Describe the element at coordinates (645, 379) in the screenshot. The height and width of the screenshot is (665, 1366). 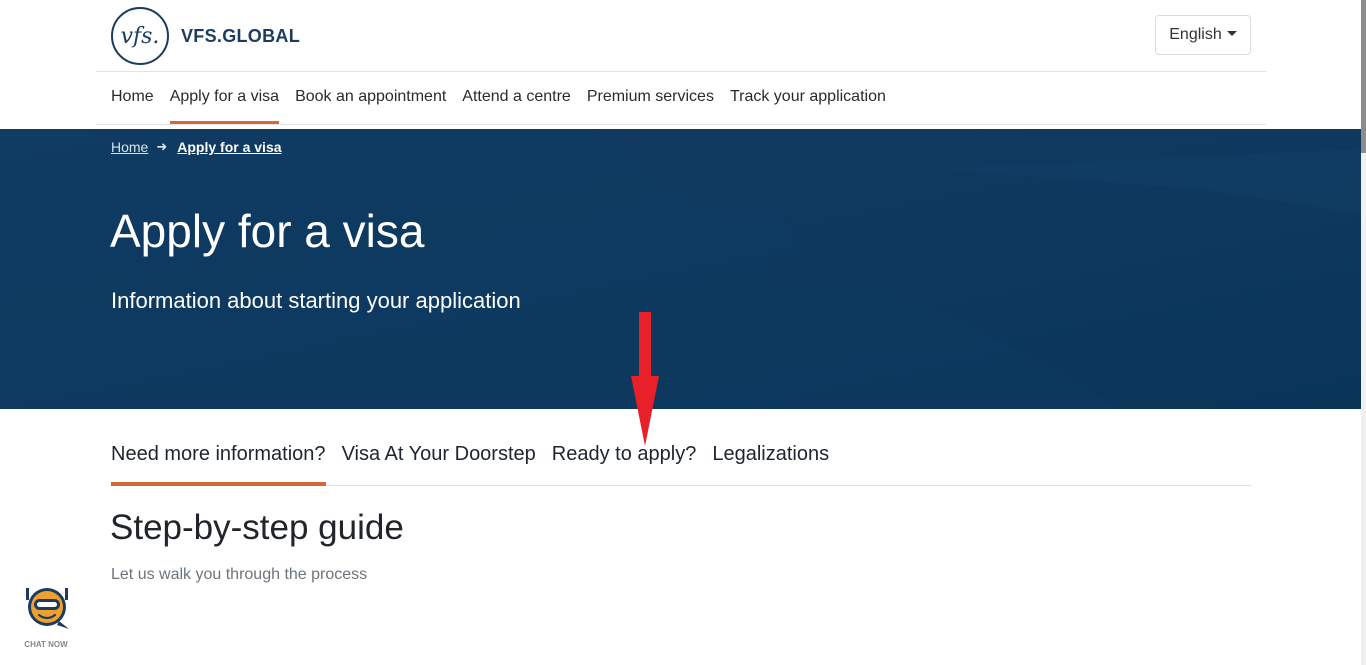
I see `annotation-arrow-down-icon` at that location.